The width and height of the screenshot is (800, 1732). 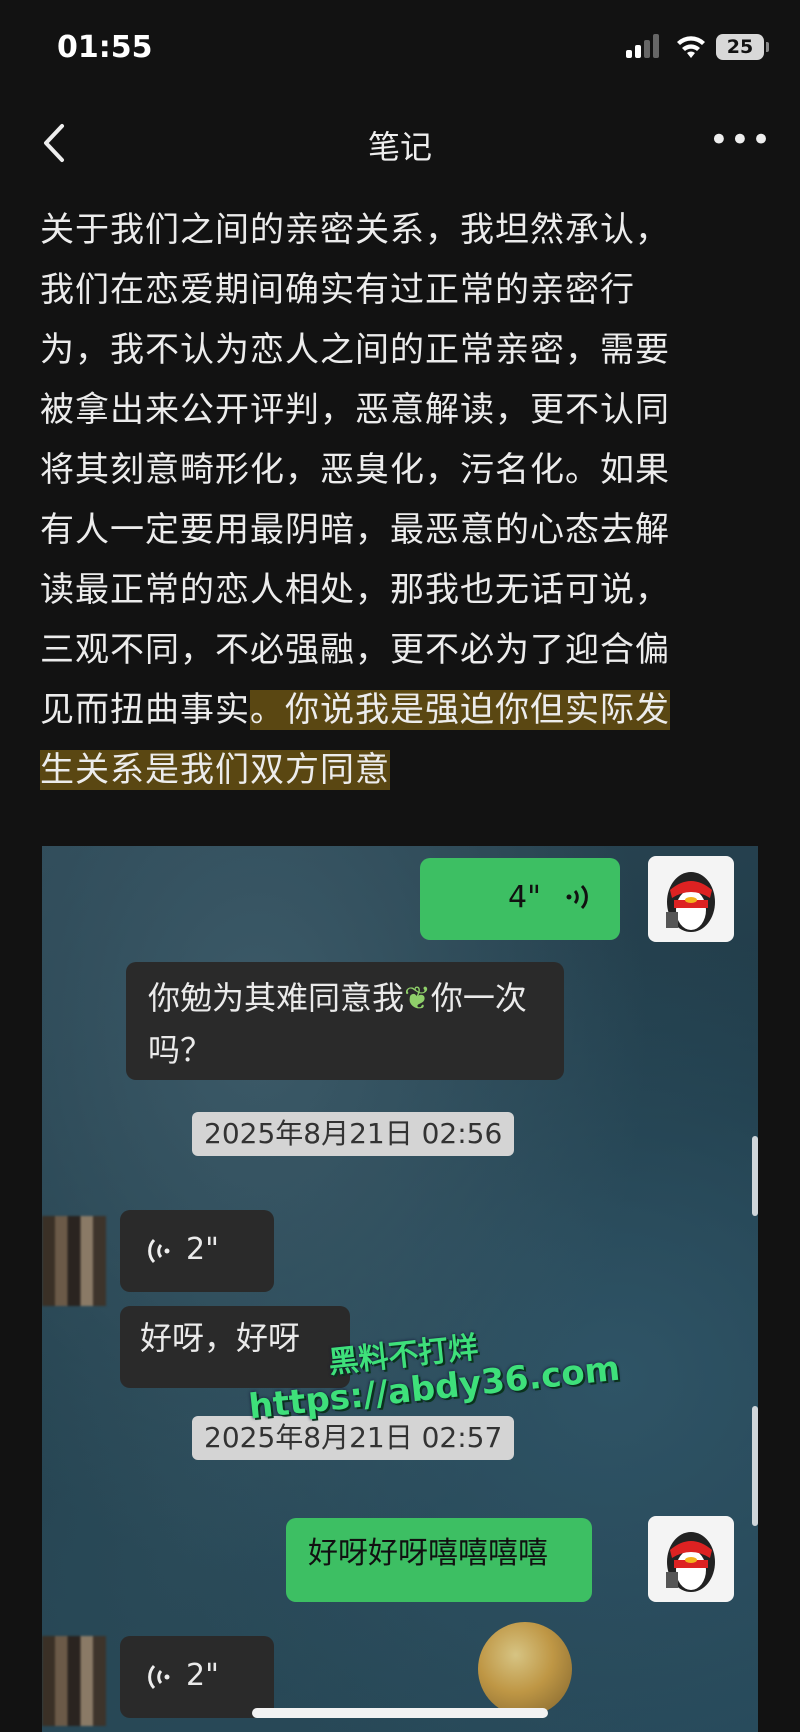 I want to click on text-message-outgoing: 好呀好呀嘻嘻嘻嘻, so click(x=439, y=1560).